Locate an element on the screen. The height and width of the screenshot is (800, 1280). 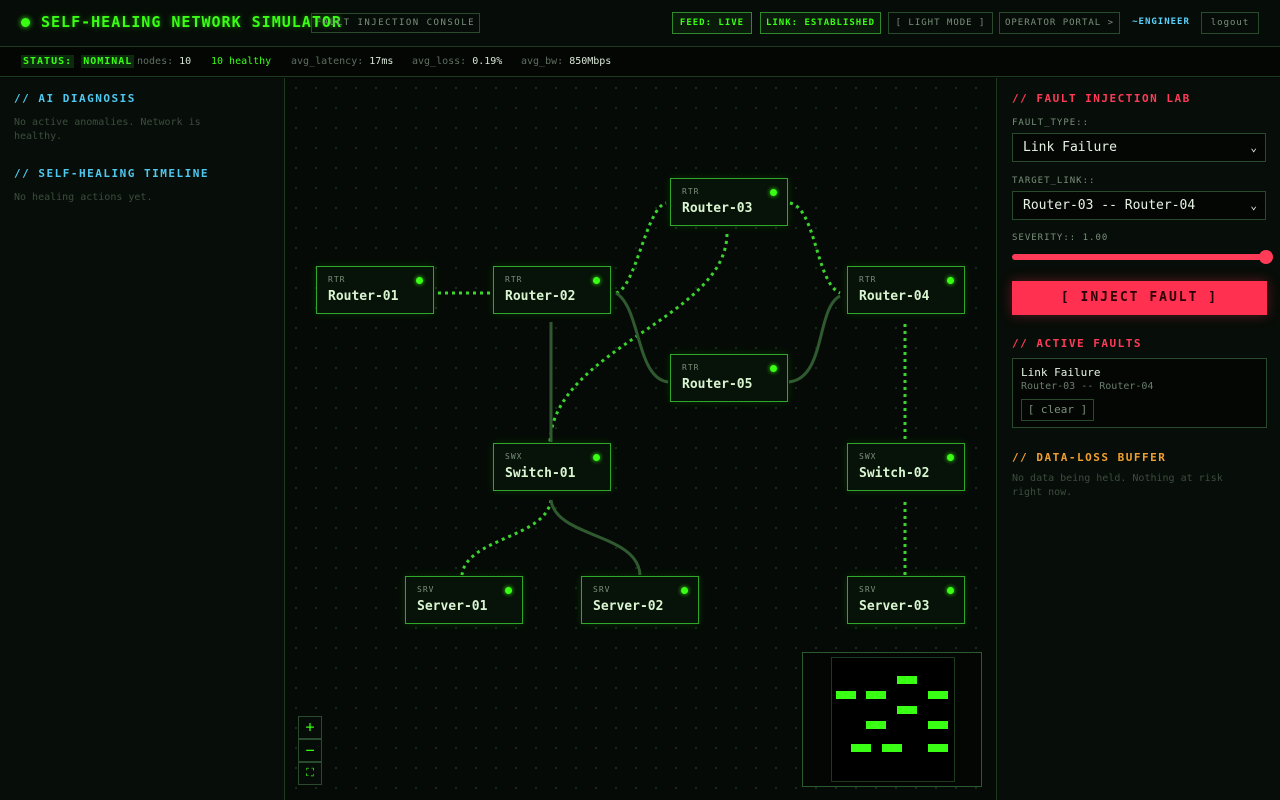
nodes-stat: nodes: 10 is located at coordinates (164, 62).